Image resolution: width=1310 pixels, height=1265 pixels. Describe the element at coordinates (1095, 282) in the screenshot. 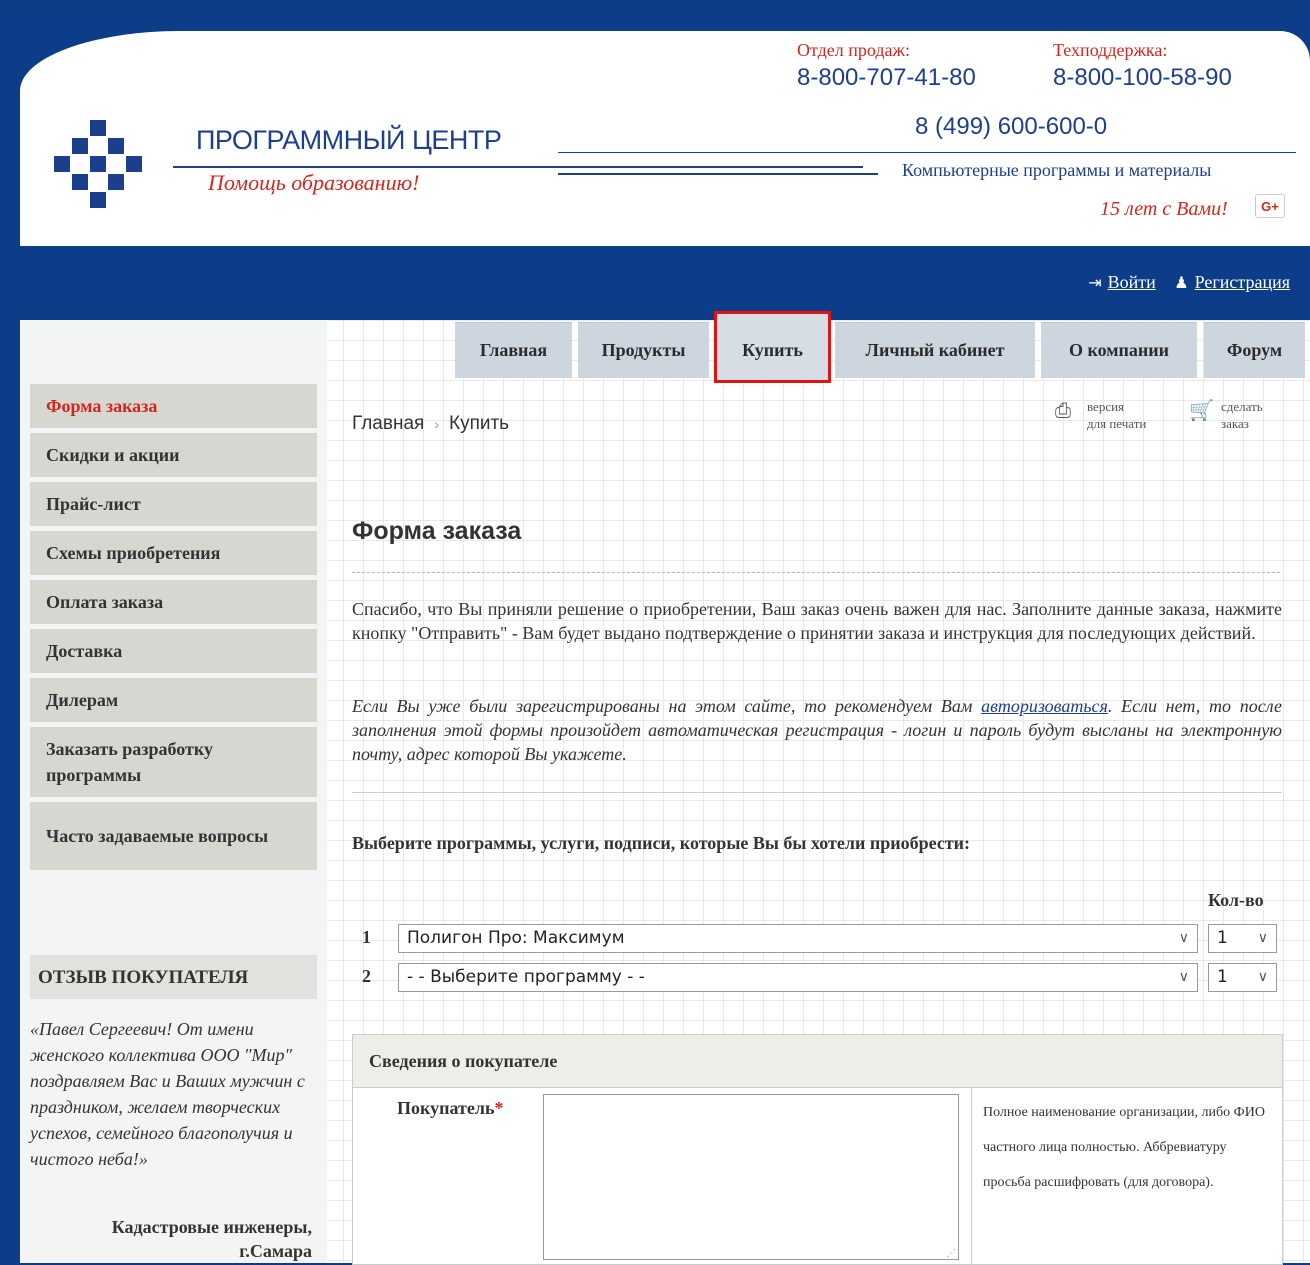

I see `login-icon: ⇥` at that location.